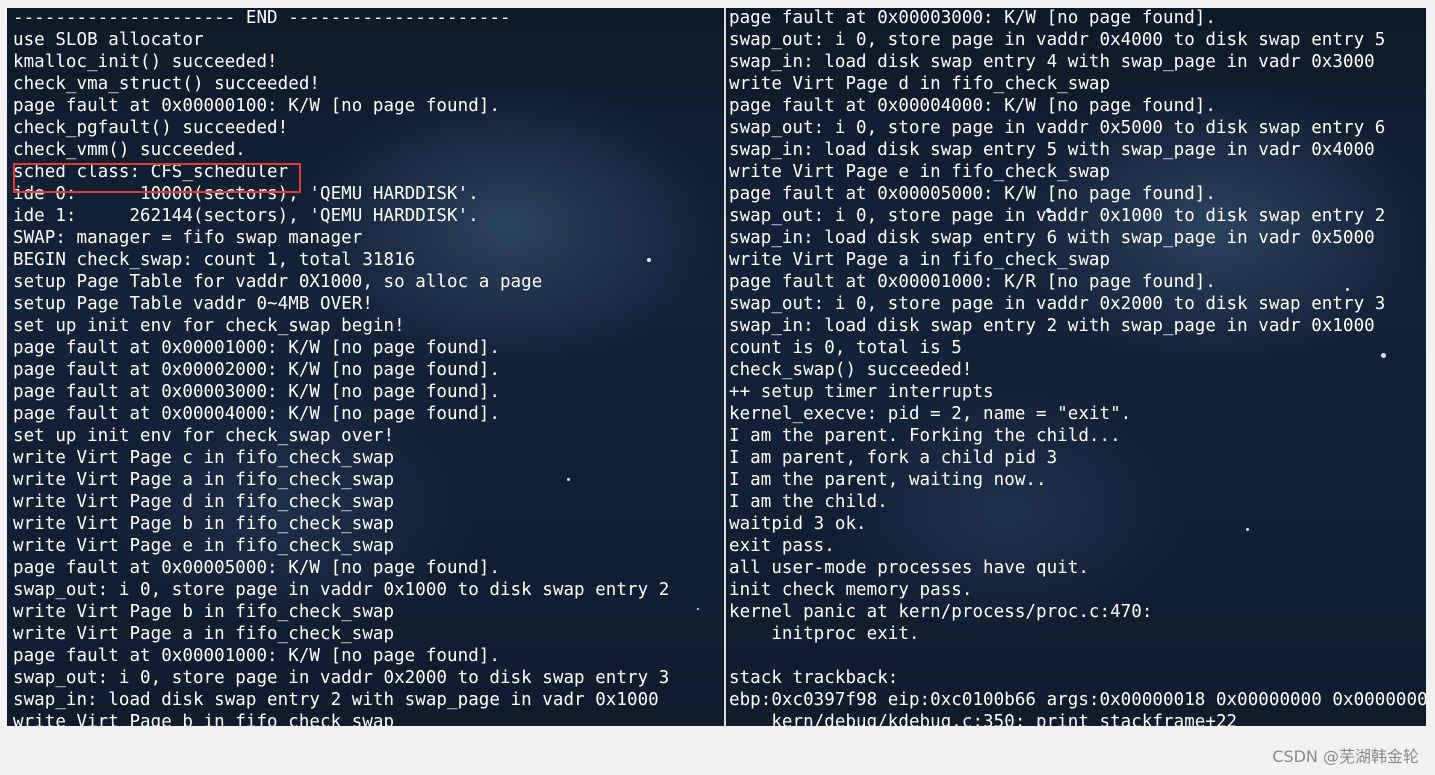 This screenshot has width=1435, height=775. What do you see at coordinates (204, 458) in the screenshot?
I see `terminal-line: write Virt Page c in fifo_check_swap` at bounding box center [204, 458].